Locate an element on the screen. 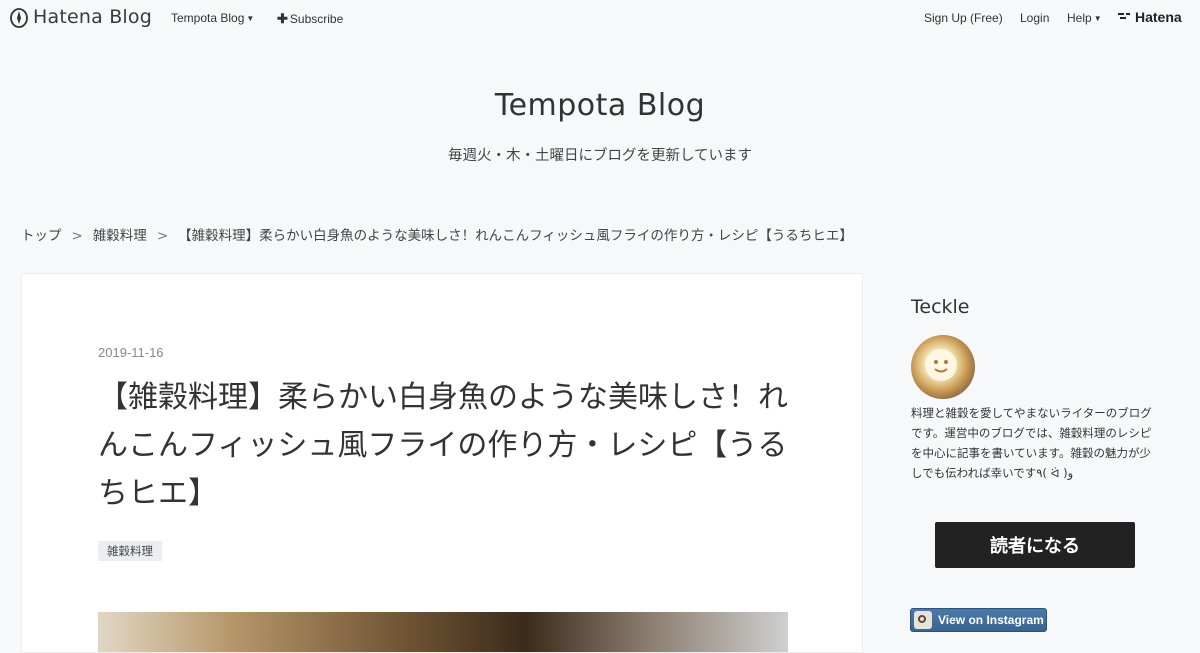 This screenshot has height=653, width=1200. category-tag: 雑穀料理 is located at coordinates (130, 551).